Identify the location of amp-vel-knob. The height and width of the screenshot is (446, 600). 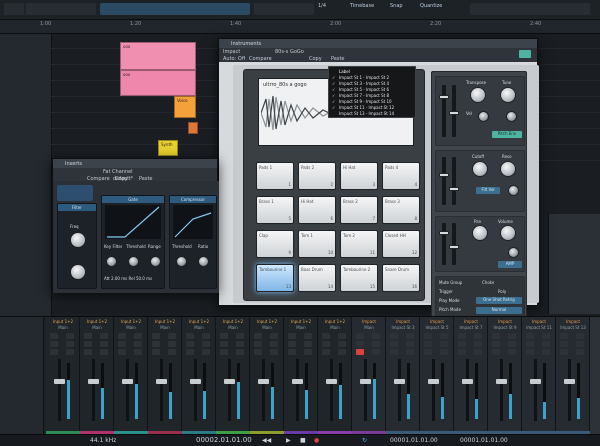
(513, 252).